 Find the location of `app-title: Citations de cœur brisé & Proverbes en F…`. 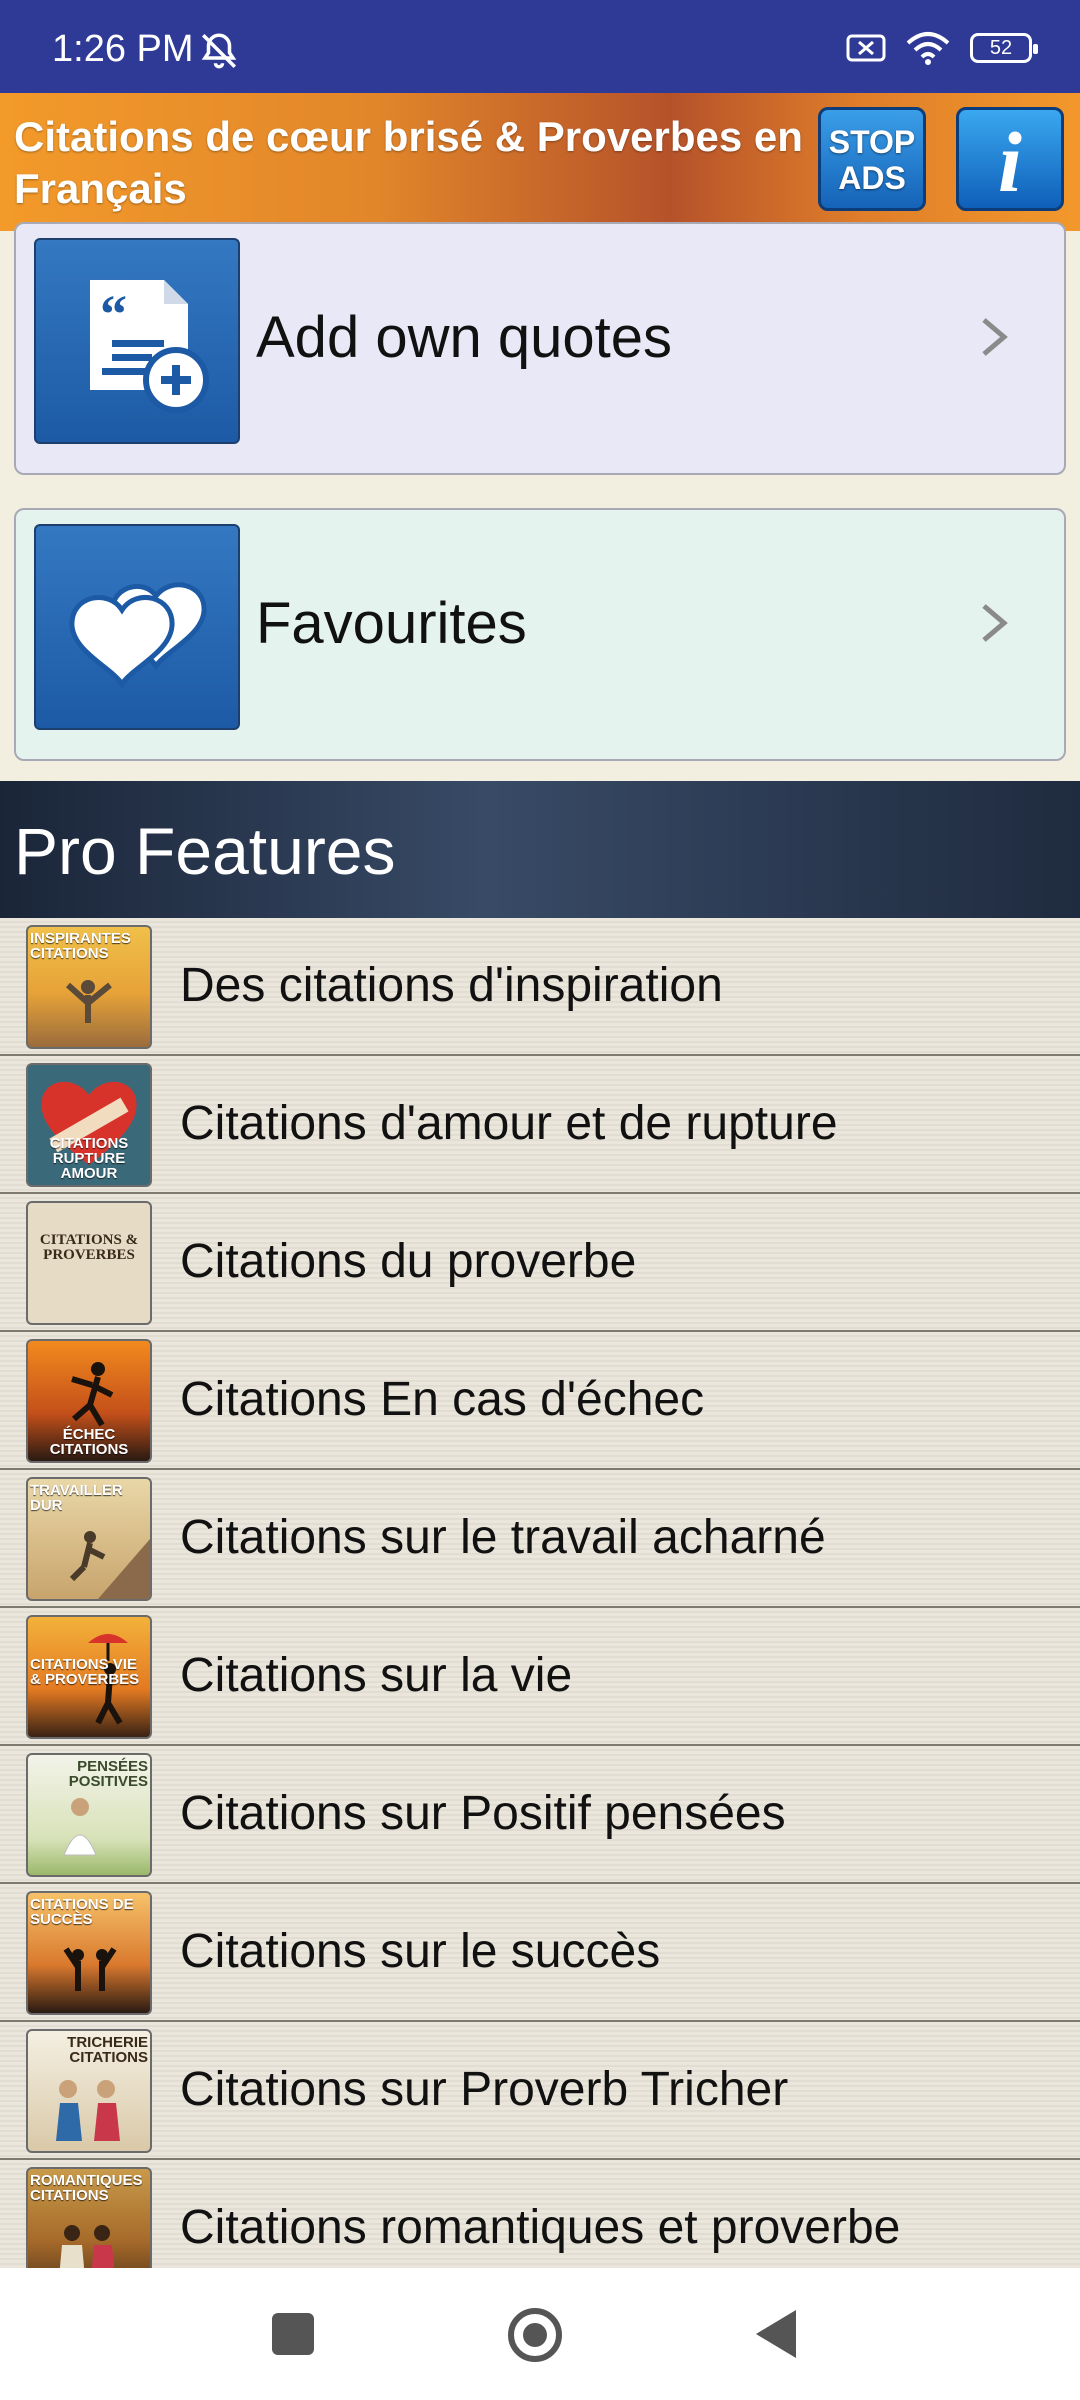

app-title: Citations de cœur brisé & Proverbes en F… is located at coordinates (408, 162).